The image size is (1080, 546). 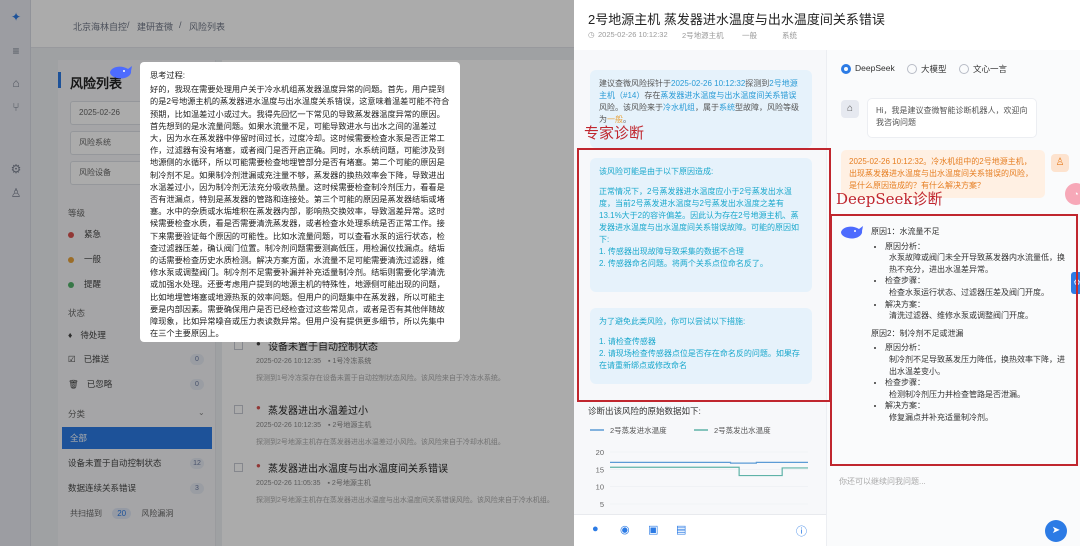 I want to click on expert-annotation-label: 专家诊断, so click(x=614, y=133).